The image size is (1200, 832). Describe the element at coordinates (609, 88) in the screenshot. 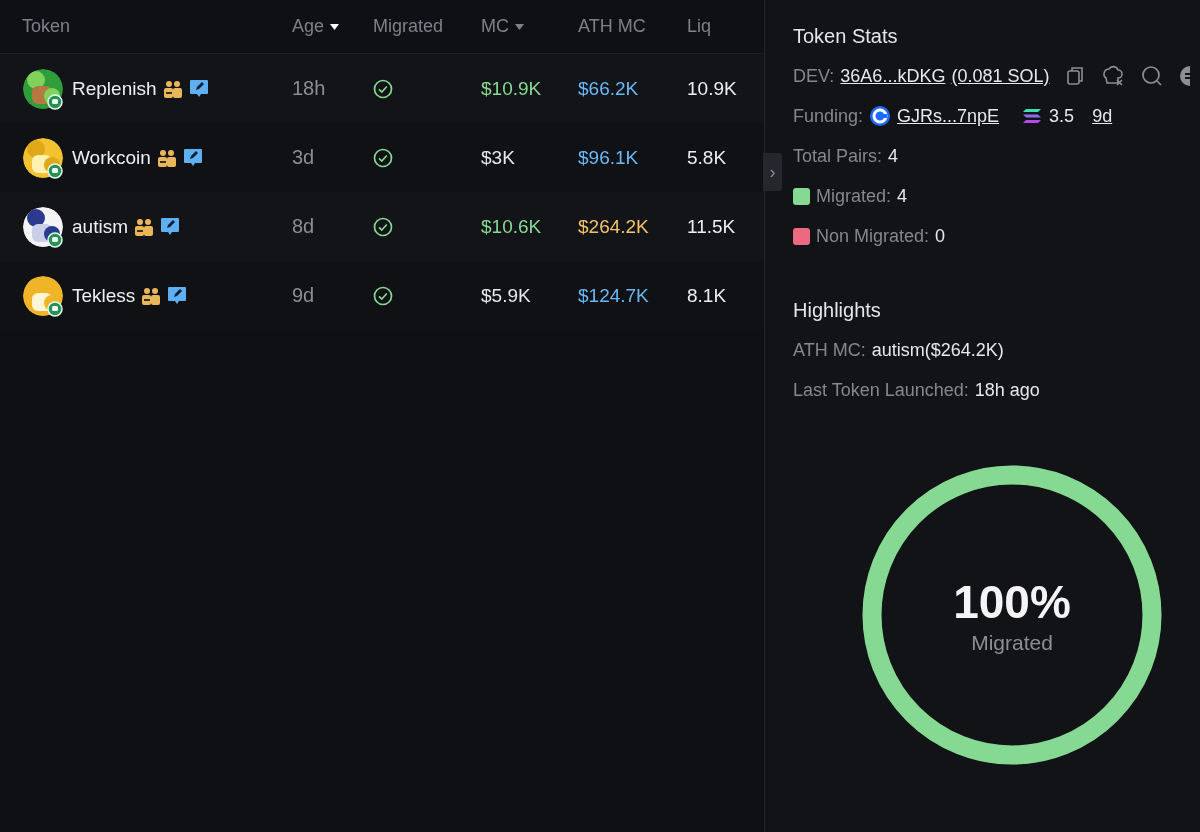

I see `ath-market-cap-text: $66.2K` at that location.